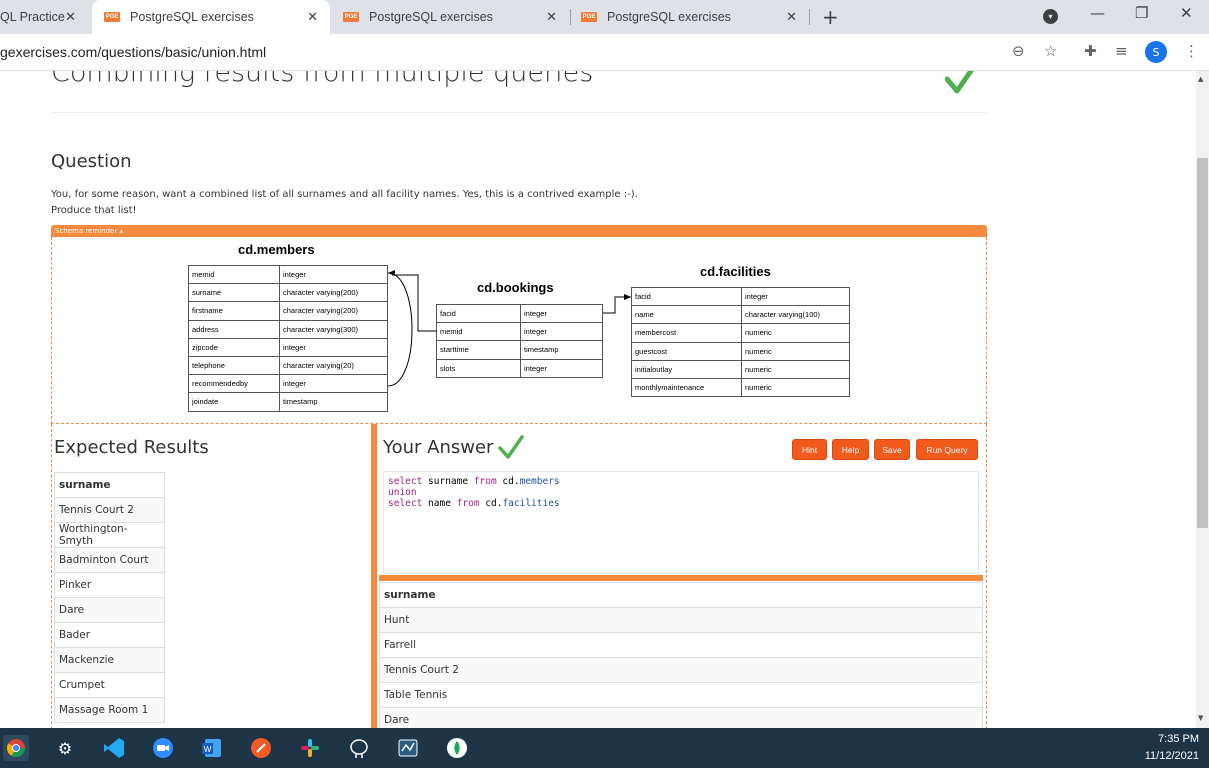 This screenshot has height=768, width=1209. I want to click on table-cell: Badminton Court, so click(109, 560).